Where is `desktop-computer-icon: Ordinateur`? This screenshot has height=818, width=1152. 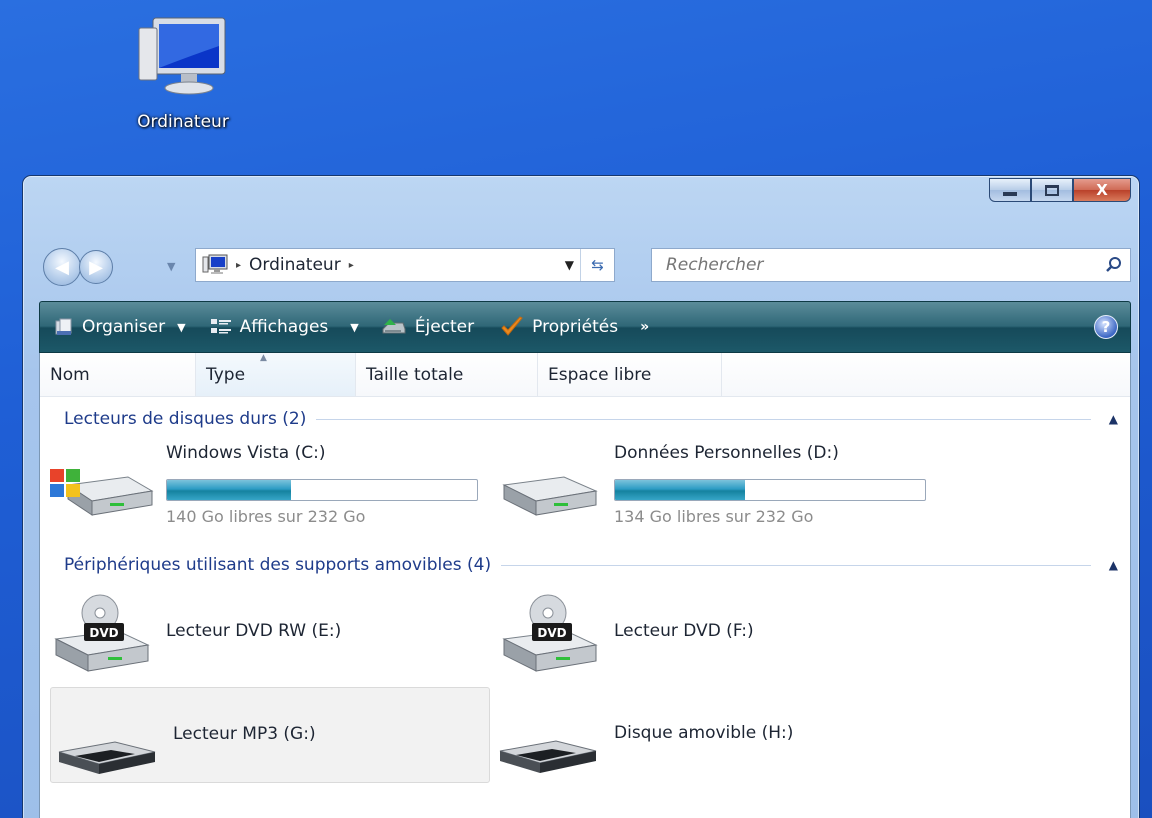 desktop-computer-icon: Ordinateur is located at coordinates (183, 74).